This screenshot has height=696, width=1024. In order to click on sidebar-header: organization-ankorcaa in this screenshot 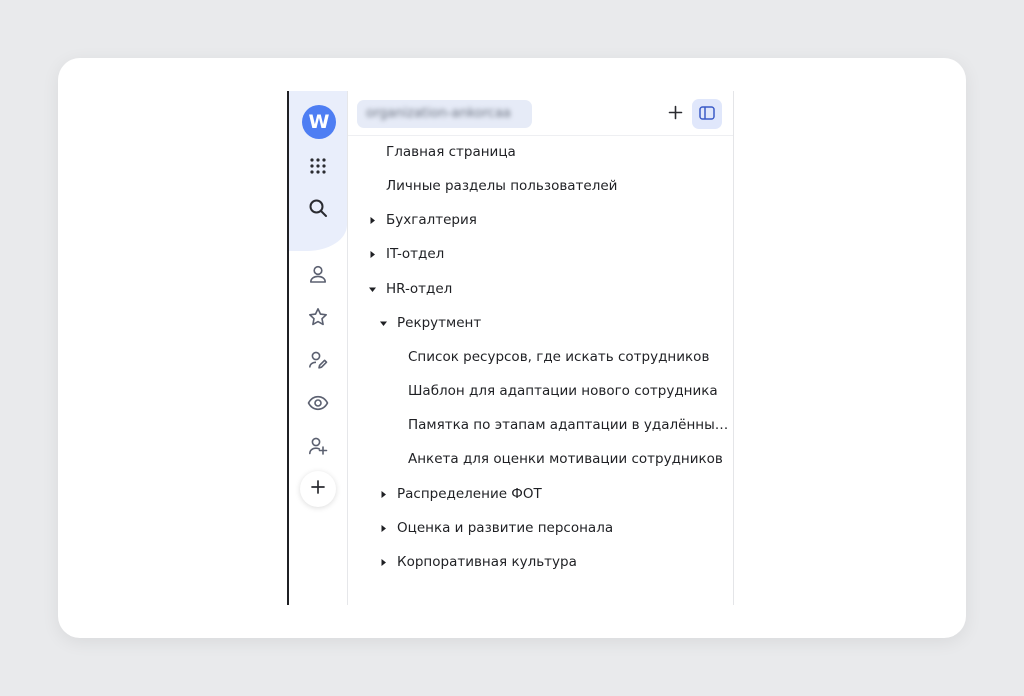, I will do `click(540, 114)`.